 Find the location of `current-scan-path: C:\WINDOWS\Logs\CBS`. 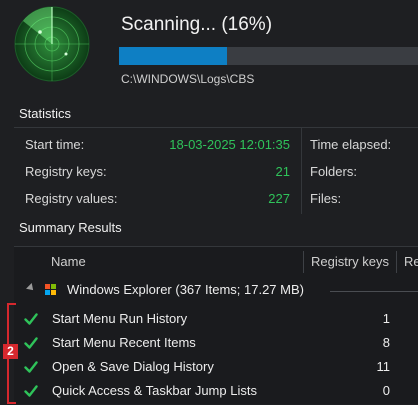

current-scan-path: C:\WINDOWS\Logs\CBS is located at coordinates (188, 79).